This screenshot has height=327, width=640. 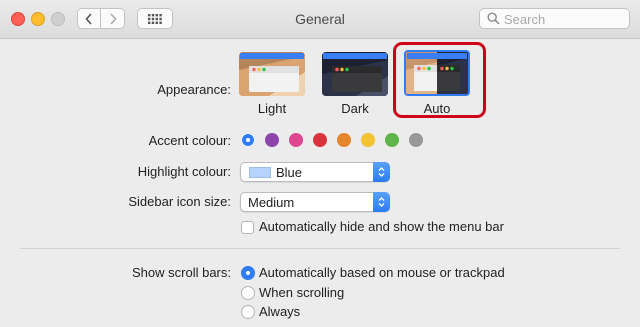 I want to click on sidebar-icon-size-label: Sidebar icon size:, so click(x=179, y=201).